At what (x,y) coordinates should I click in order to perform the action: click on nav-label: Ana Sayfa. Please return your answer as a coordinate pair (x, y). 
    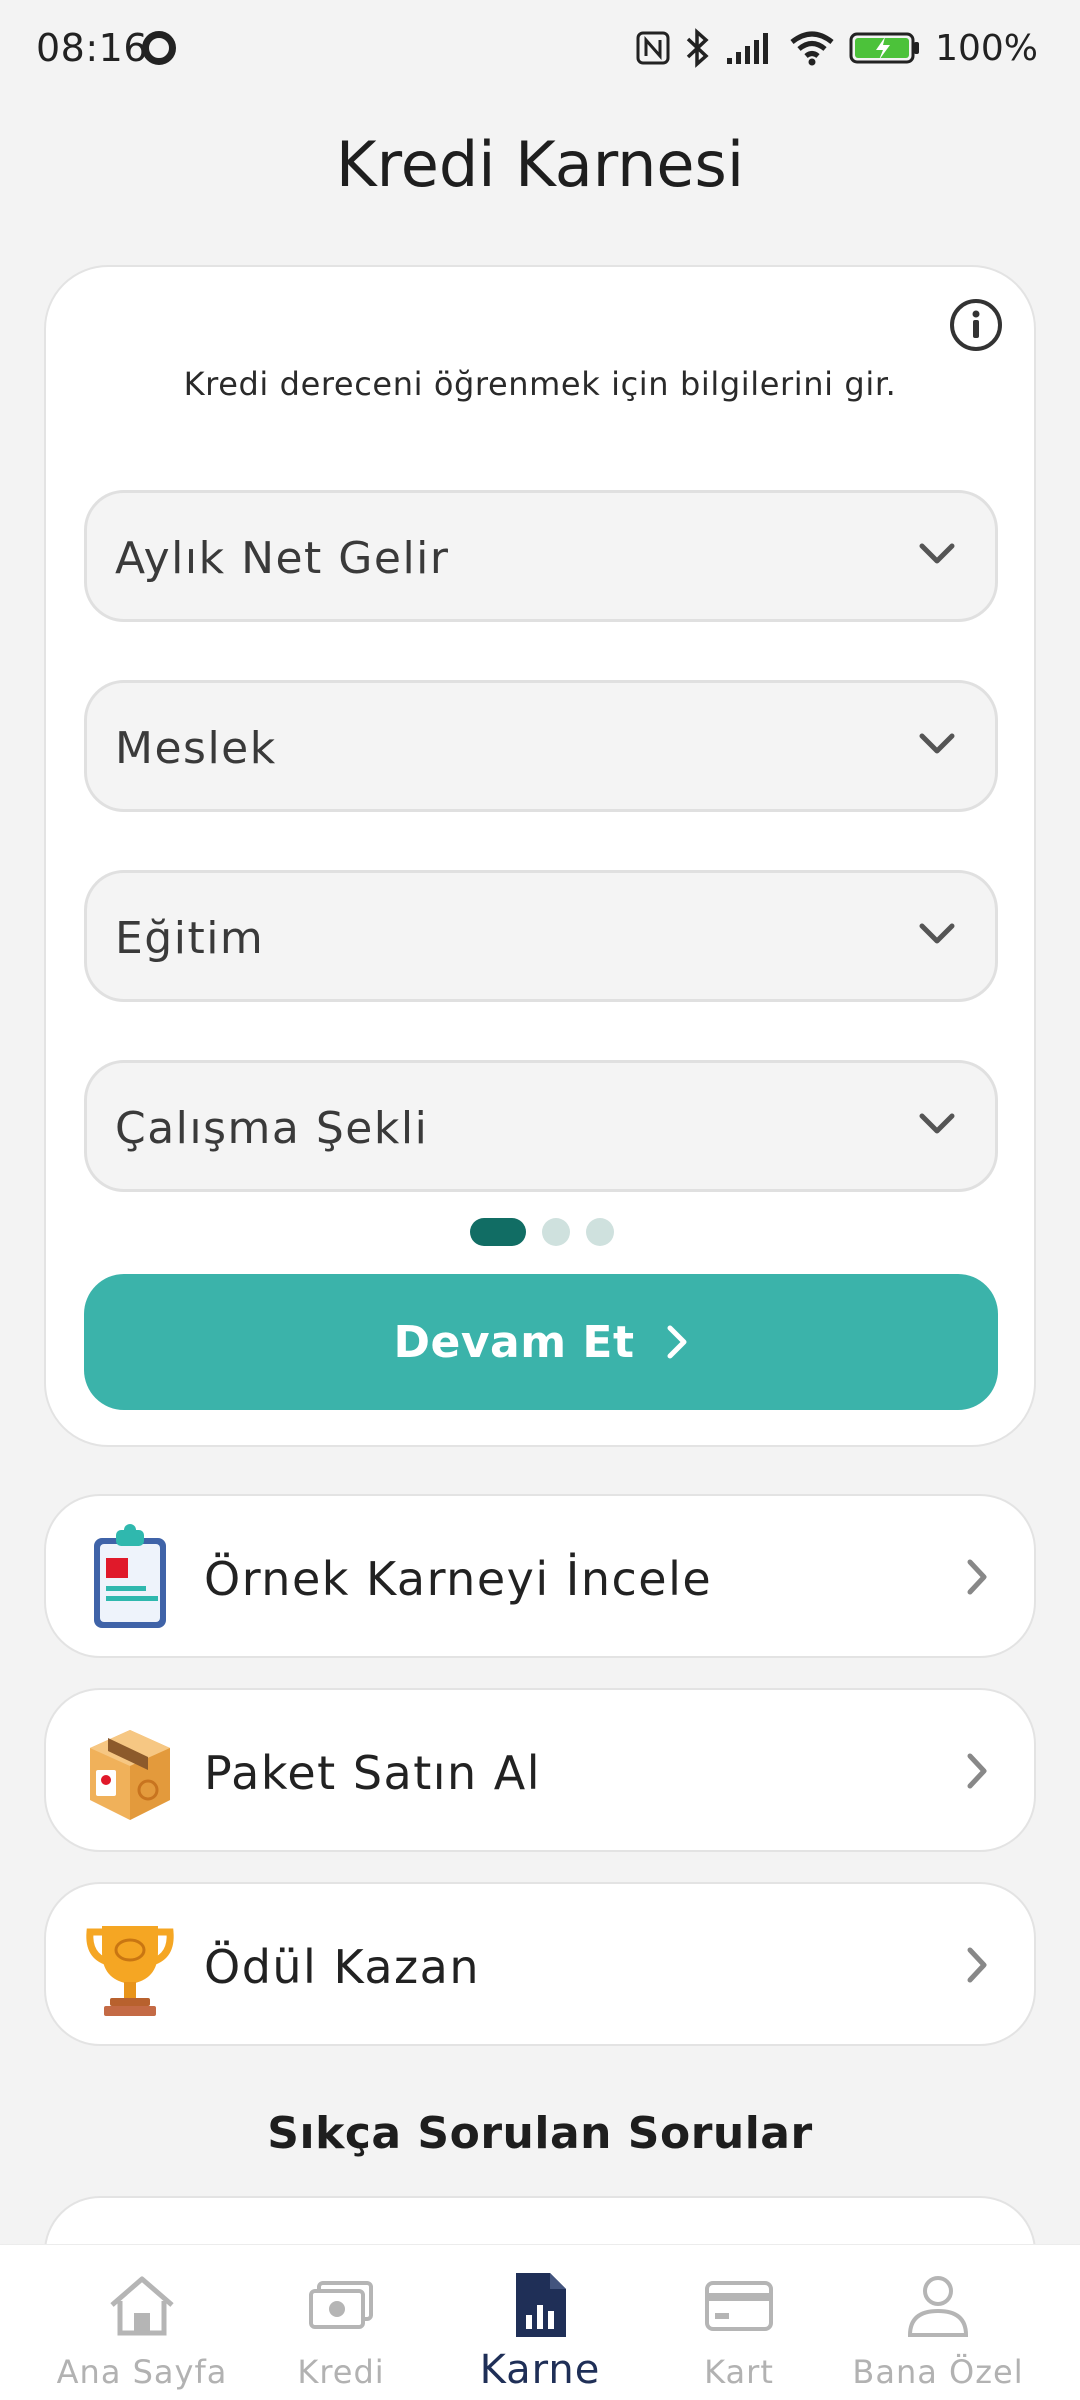
    Looking at the image, I should click on (142, 2372).